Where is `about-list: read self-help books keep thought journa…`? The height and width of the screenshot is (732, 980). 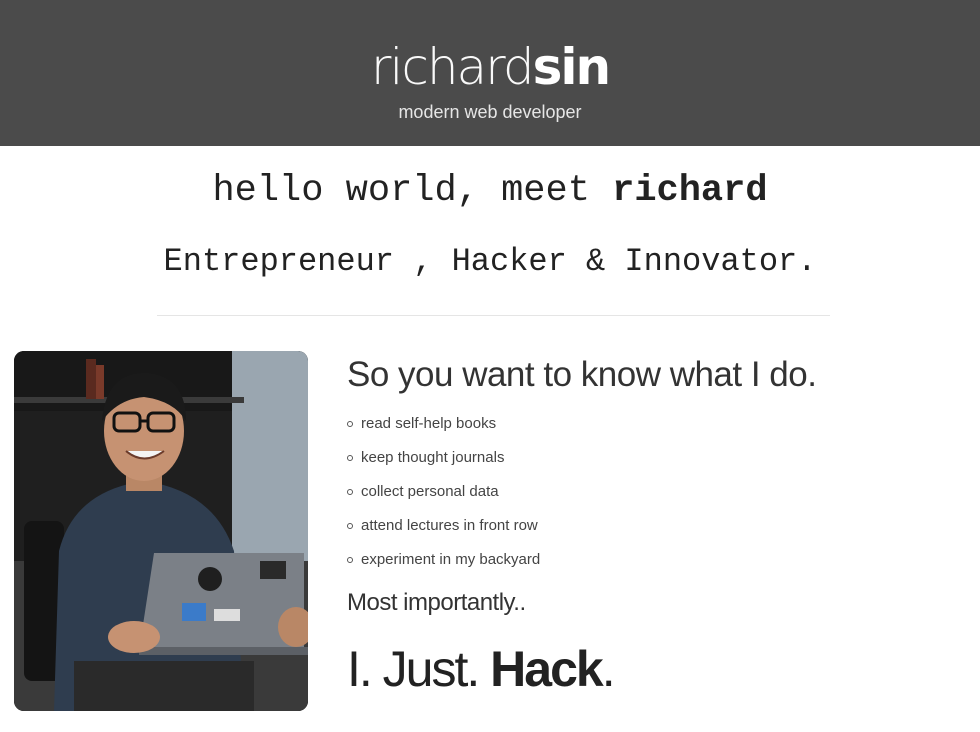 about-list: read self-help books keep thought journa… is located at coordinates (647, 497).